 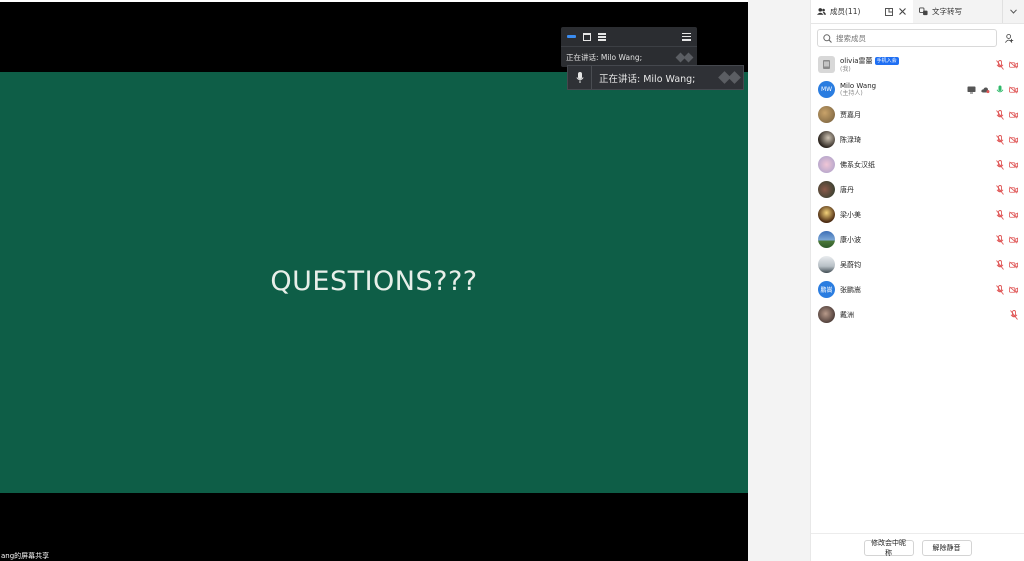 I want to click on member-name-line: 陈渌琦, so click(x=850, y=140).